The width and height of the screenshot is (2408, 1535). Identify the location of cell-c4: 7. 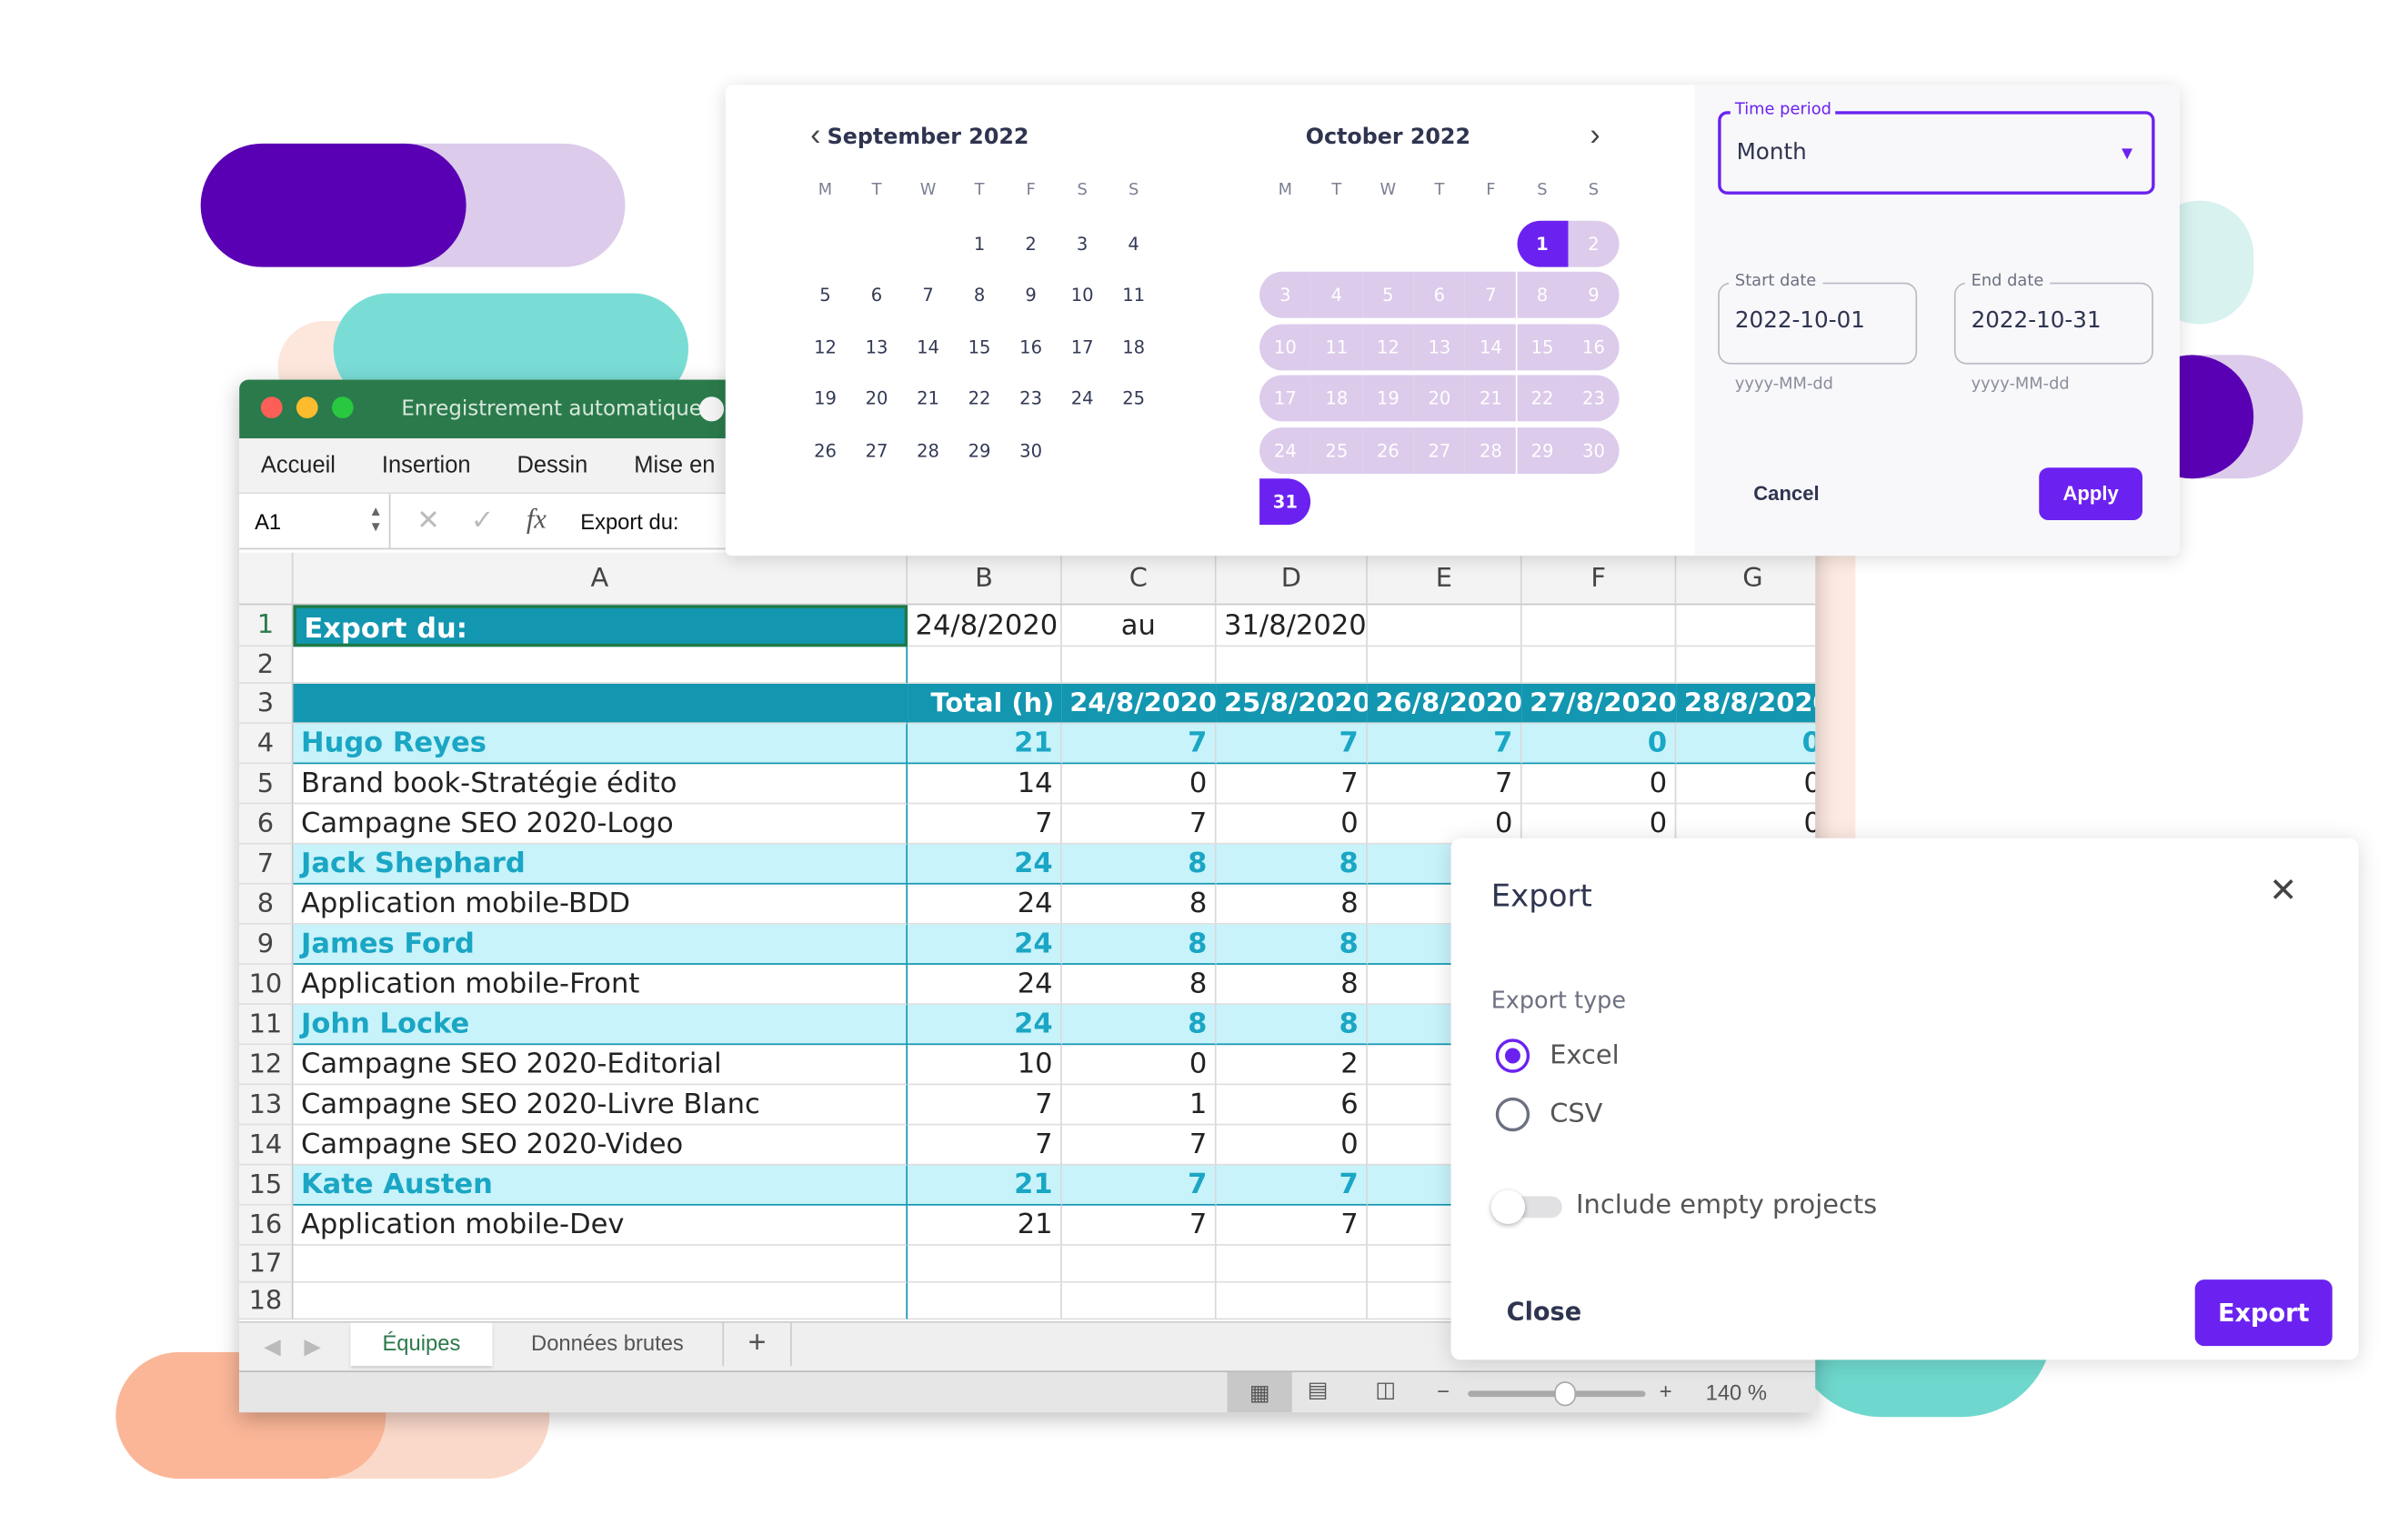
(1139, 744).